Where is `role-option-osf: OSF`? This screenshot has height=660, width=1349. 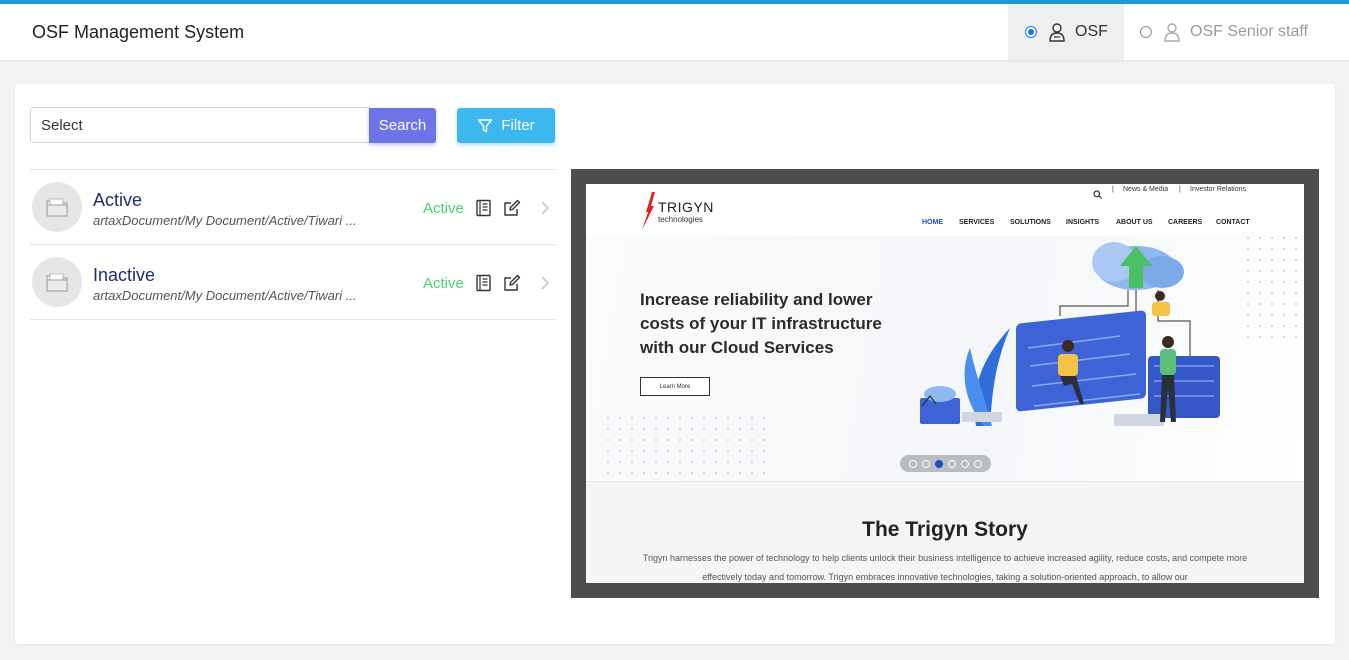
role-option-osf: OSF is located at coordinates (1066, 32).